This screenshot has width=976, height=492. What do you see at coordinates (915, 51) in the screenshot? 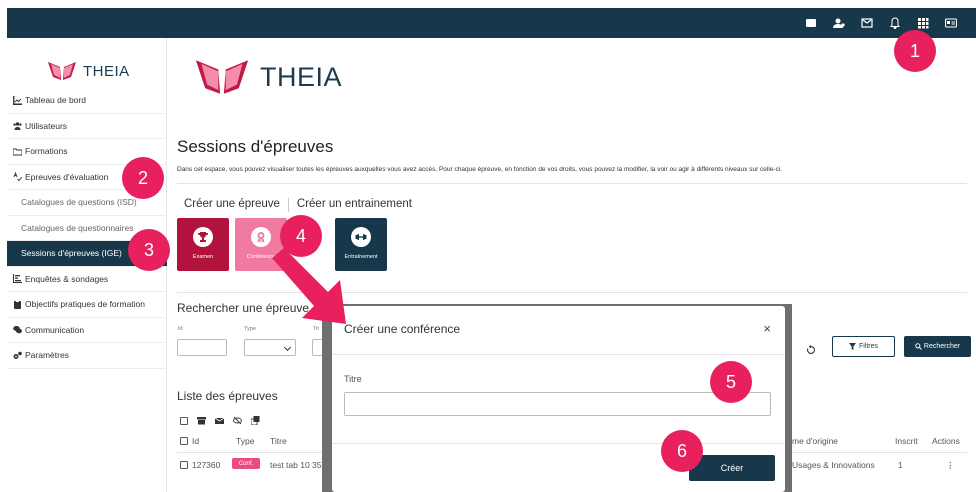
I see `step-callout-1: 1` at bounding box center [915, 51].